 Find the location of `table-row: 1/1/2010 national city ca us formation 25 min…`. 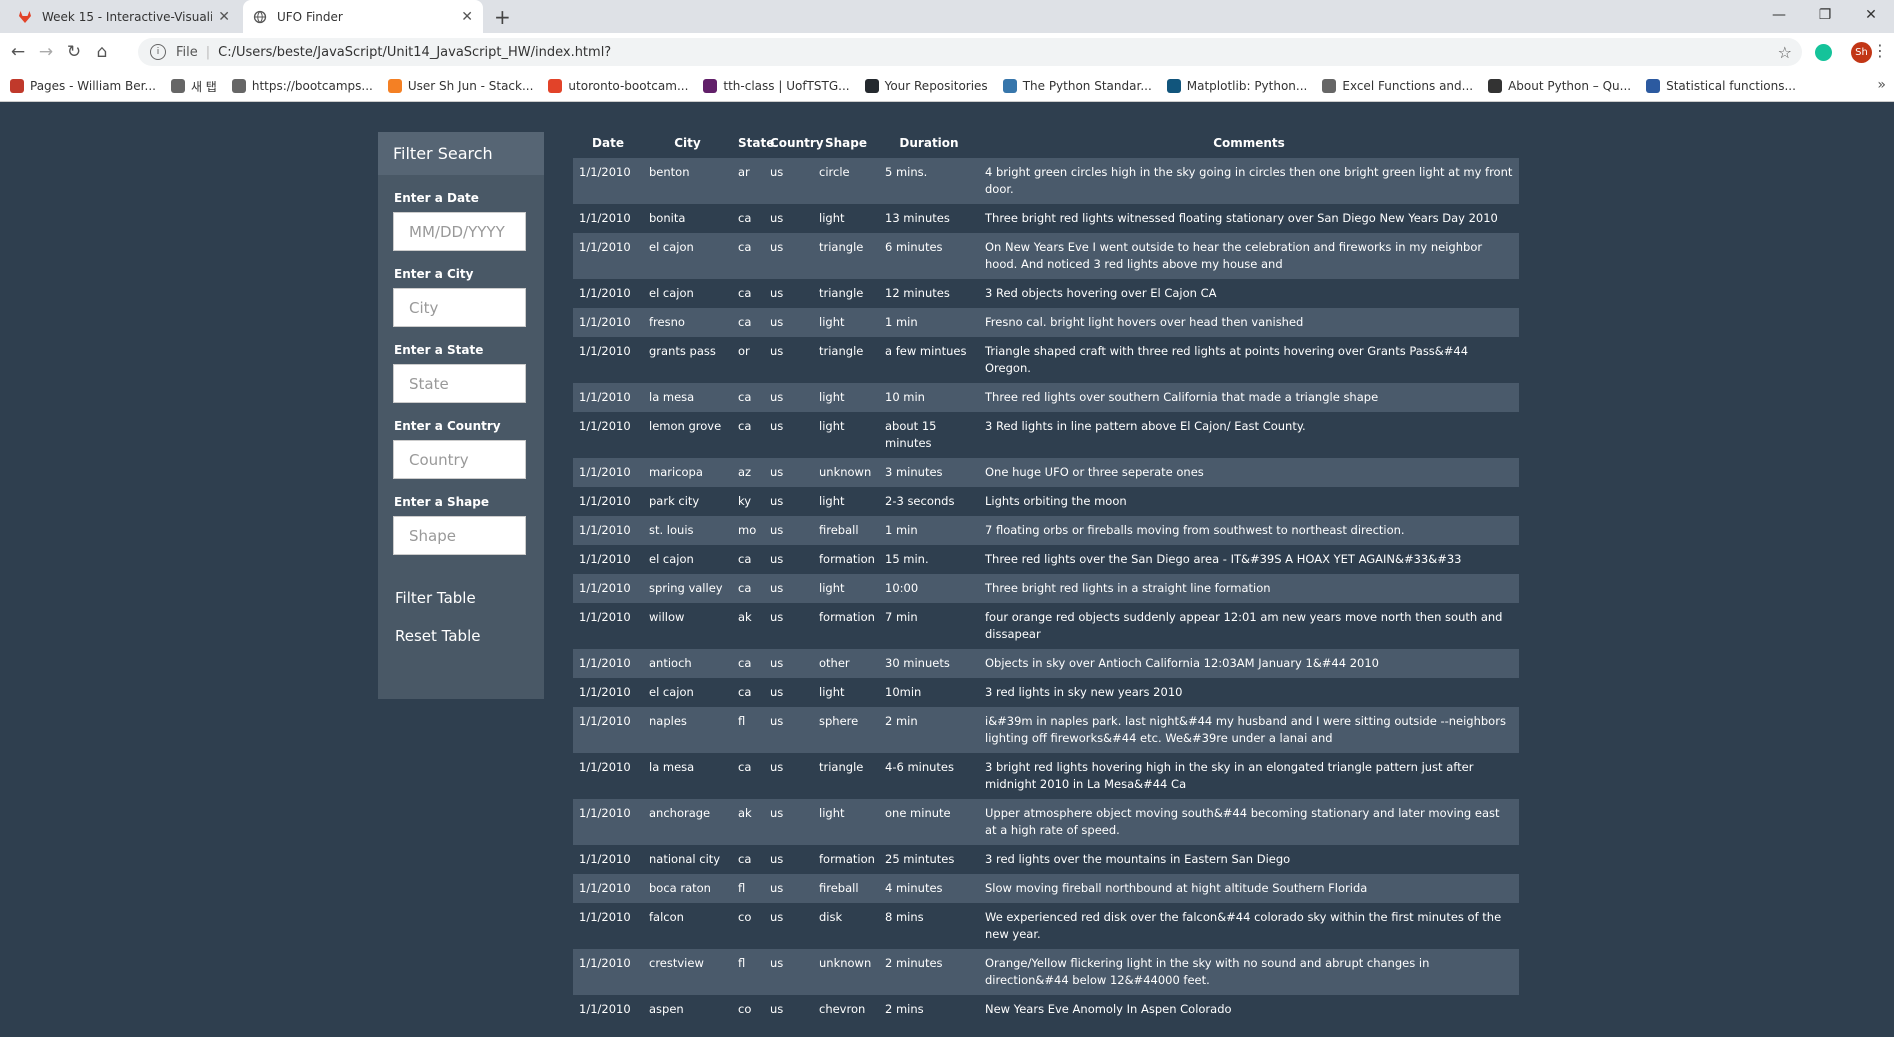

table-row: 1/1/2010 national city ca us formation 25 min… is located at coordinates (1046, 859).